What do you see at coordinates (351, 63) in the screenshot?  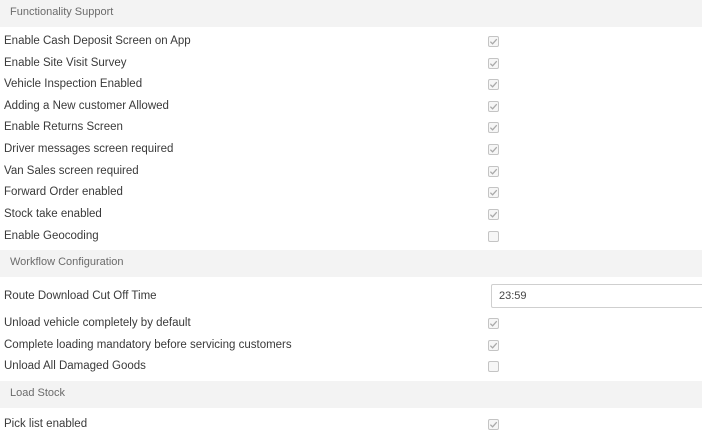 I see `setting-row-site-visit-survey: Enable Site Visit Survey` at bounding box center [351, 63].